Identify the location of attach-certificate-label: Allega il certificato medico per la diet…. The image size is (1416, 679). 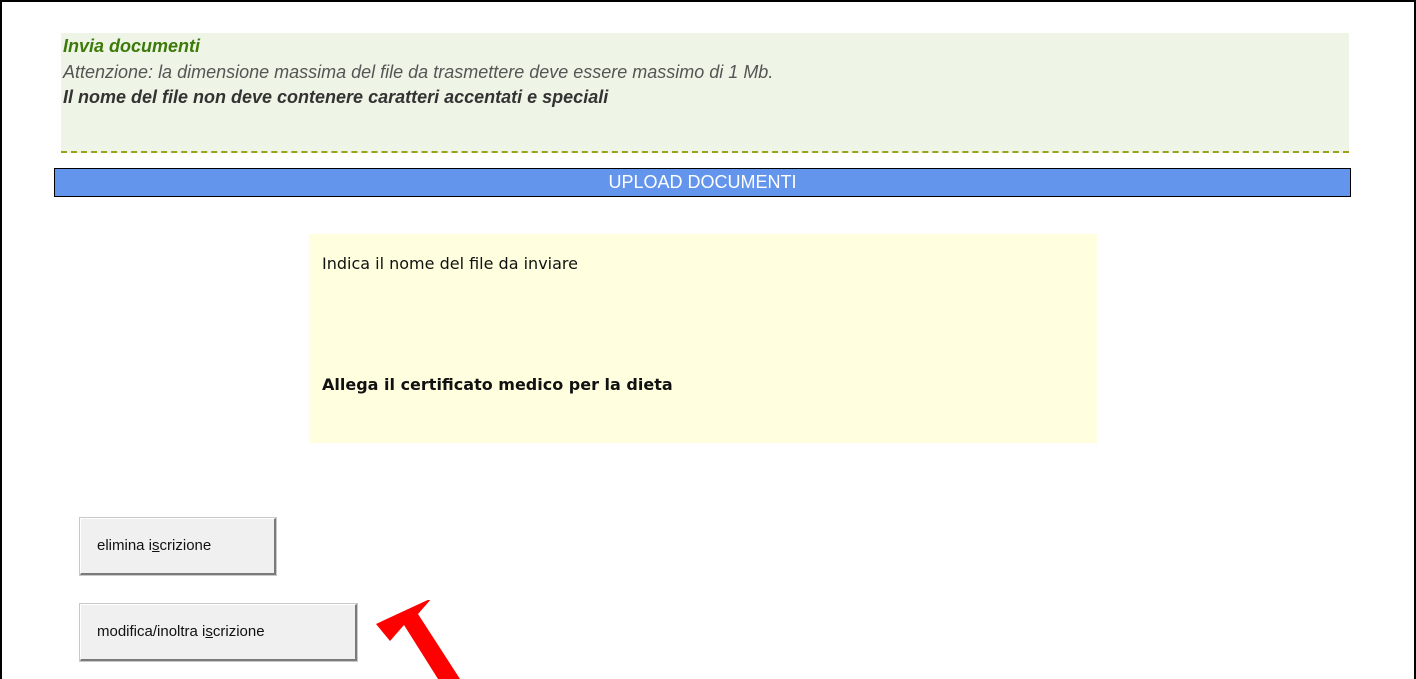
(497, 384).